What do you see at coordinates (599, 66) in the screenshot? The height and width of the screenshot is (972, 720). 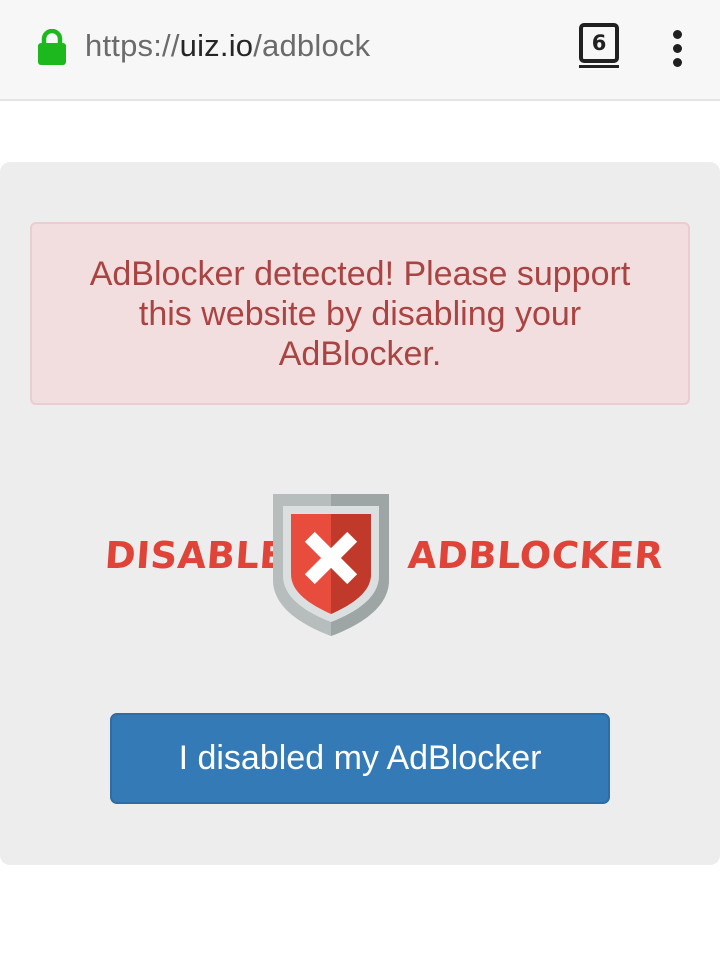 I see `tab-switcher-underline` at bounding box center [599, 66].